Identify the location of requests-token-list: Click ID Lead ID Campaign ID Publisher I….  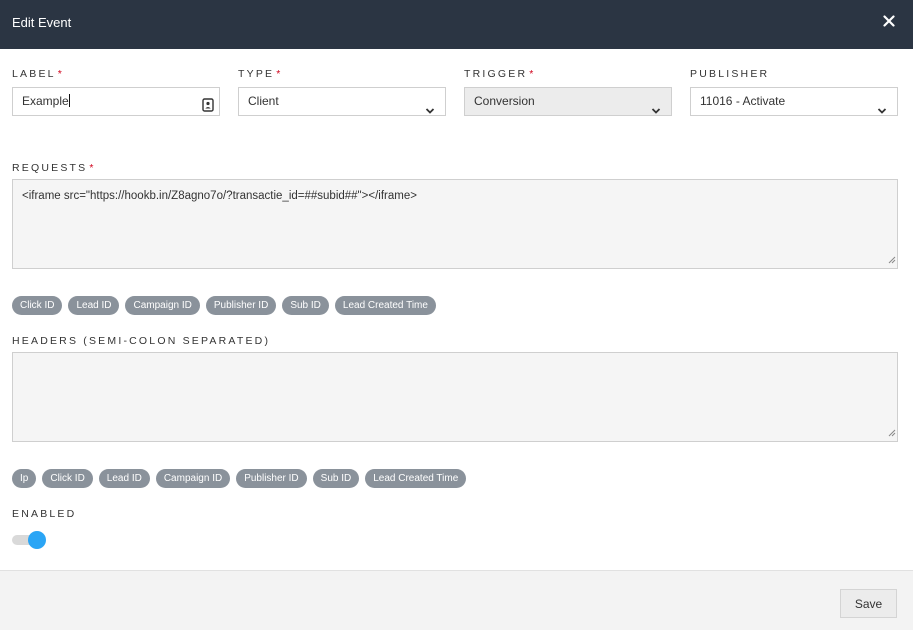
(224, 305).